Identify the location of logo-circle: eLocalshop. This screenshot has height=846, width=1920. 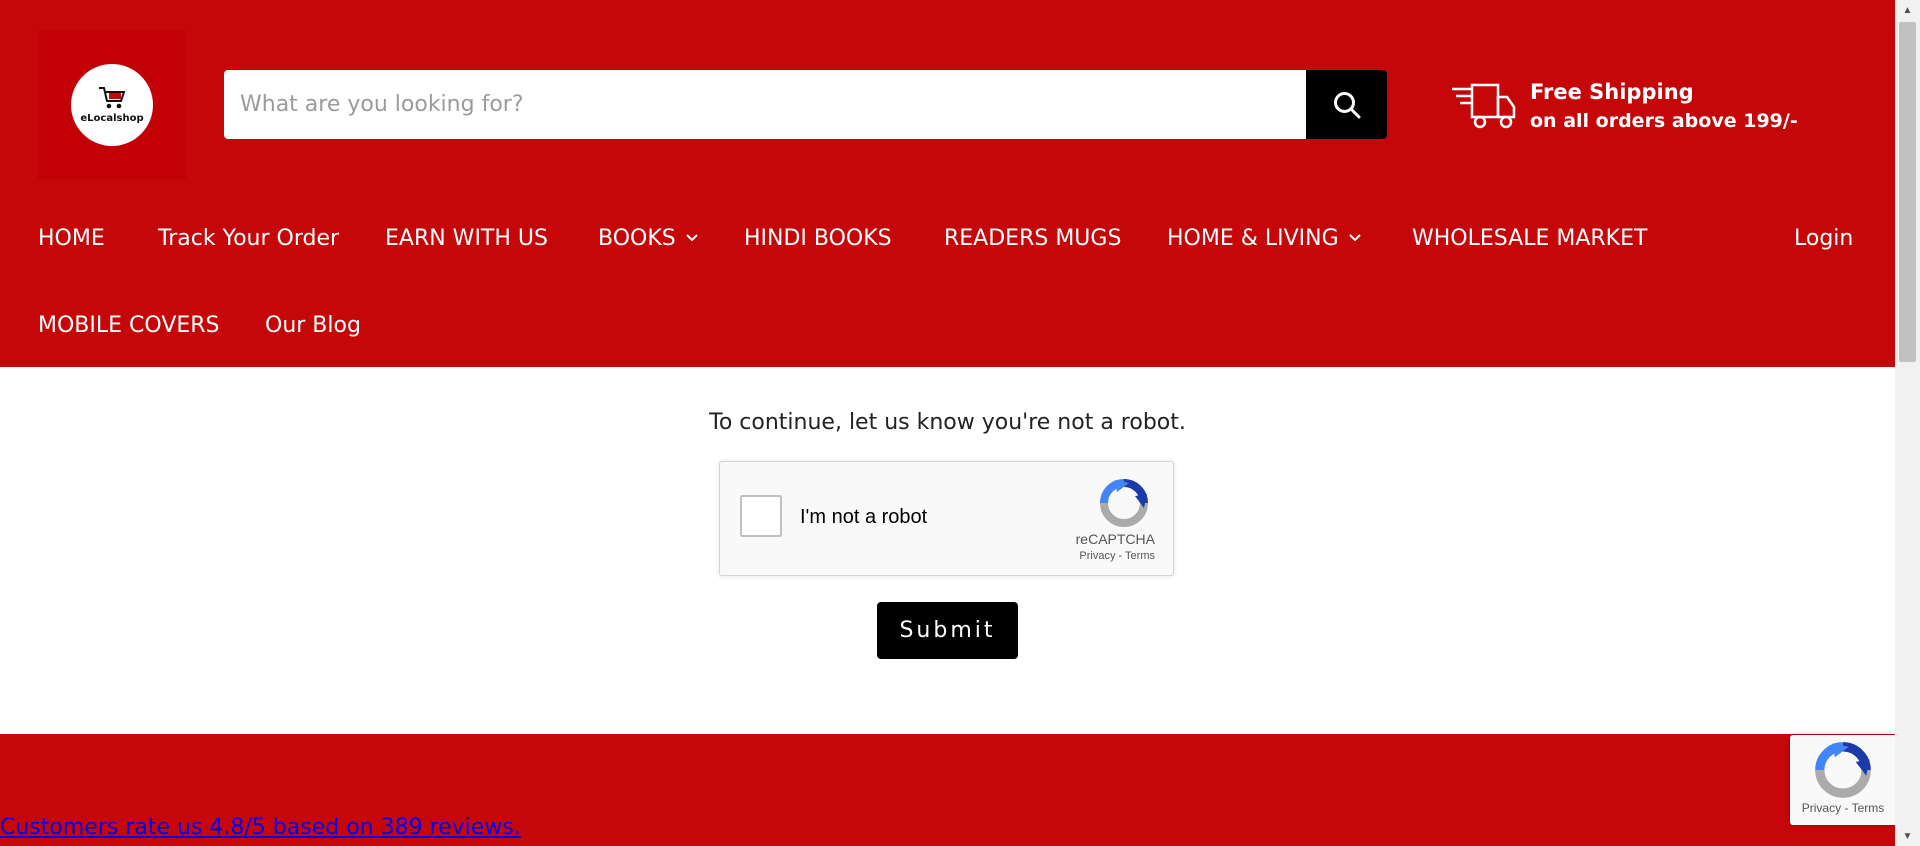
(112, 104).